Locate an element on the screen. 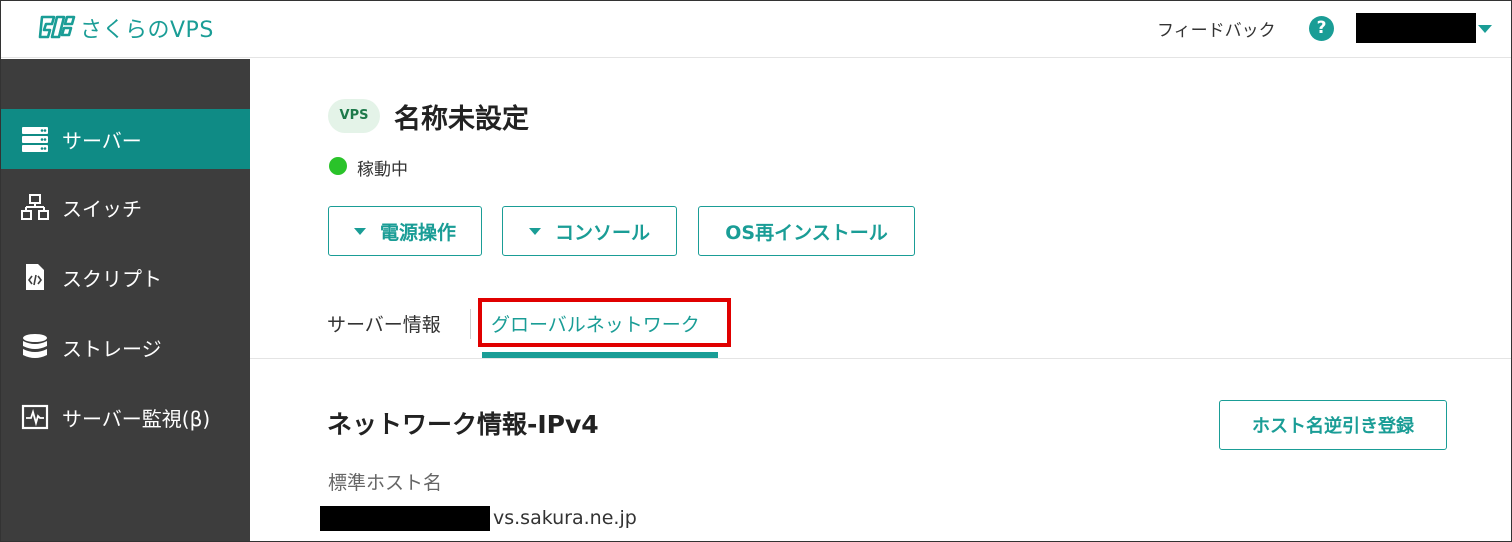 The width and height of the screenshot is (1512, 542). sidebar-item-label: サーバー is located at coordinates (102, 140).